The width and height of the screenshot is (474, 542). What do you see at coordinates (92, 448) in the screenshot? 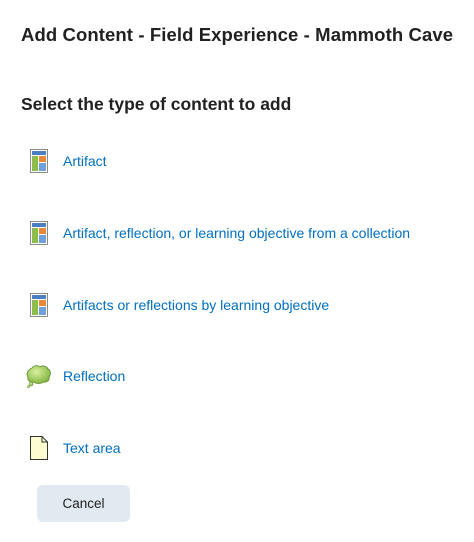
I see `option-text-area-label: Text area` at bounding box center [92, 448].